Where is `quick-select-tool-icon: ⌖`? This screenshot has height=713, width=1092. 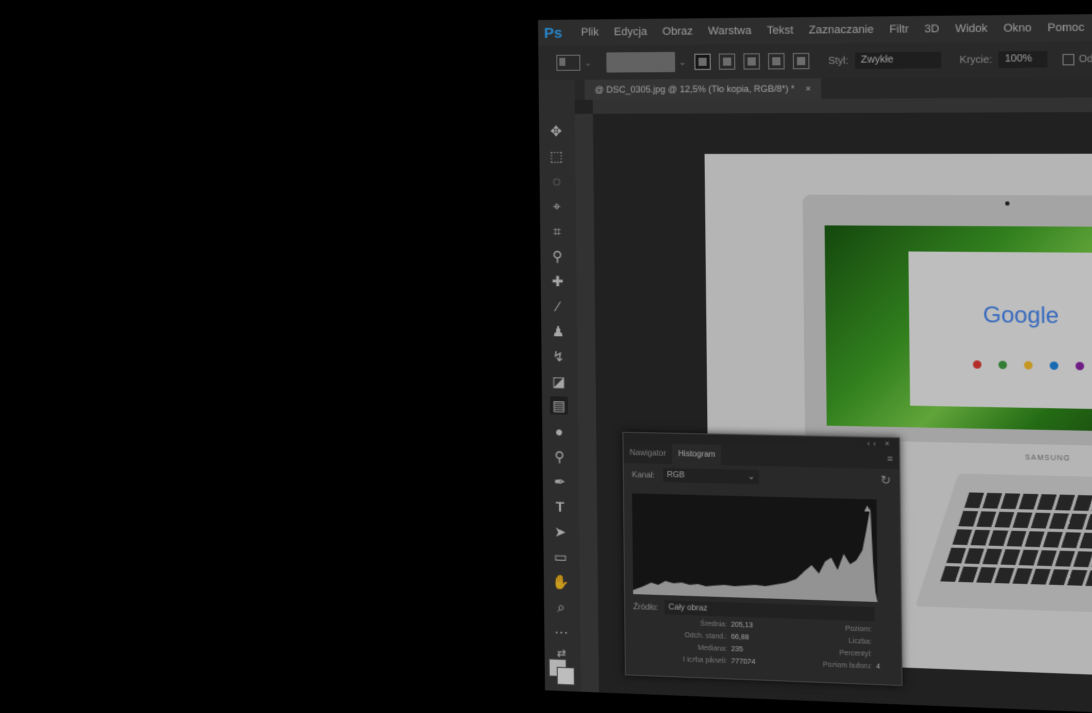 quick-select-tool-icon: ⌖ is located at coordinates (557, 206).